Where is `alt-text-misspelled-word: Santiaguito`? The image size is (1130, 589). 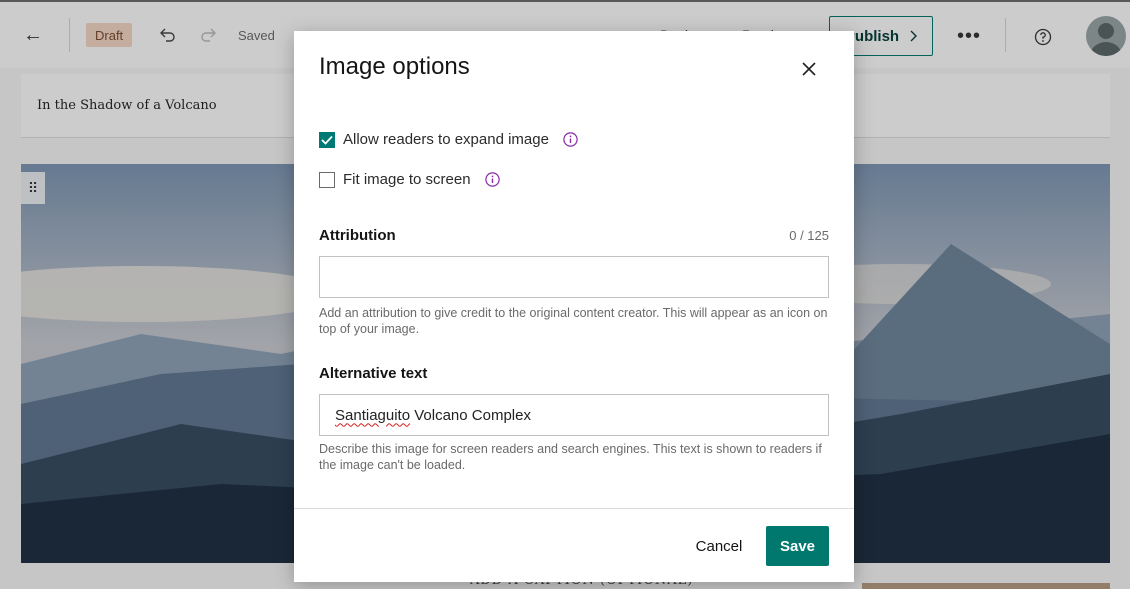 alt-text-misspelled-word: Santiaguito is located at coordinates (373, 415).